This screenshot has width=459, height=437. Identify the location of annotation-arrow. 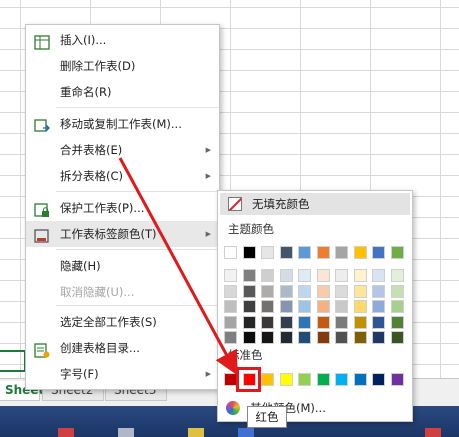
(178, 266).